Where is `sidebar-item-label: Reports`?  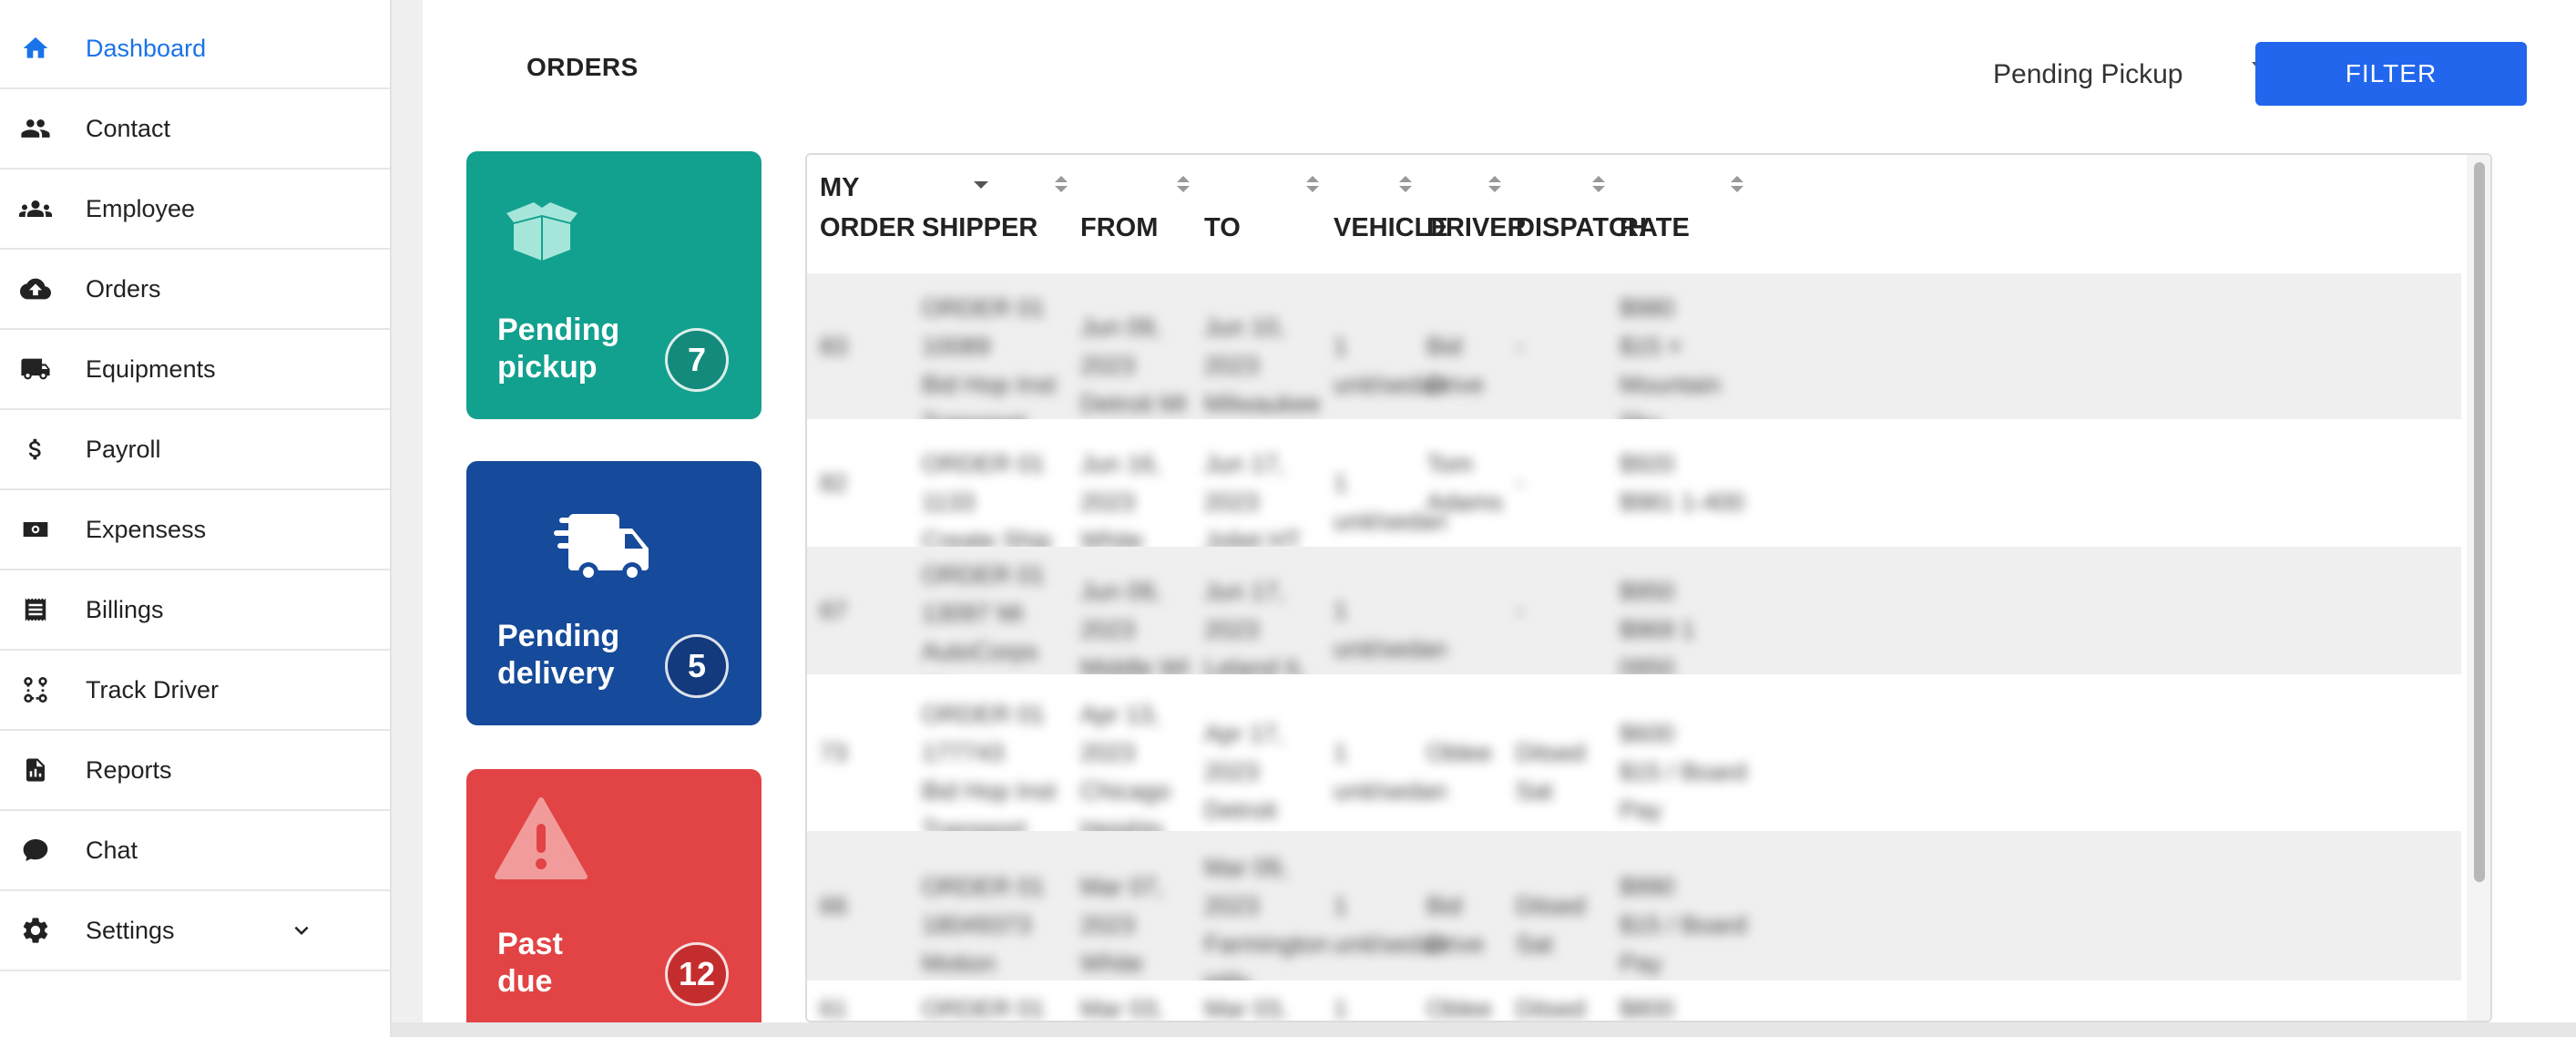
sidebar-item-label: Reports is located at coordinates (129, 770).